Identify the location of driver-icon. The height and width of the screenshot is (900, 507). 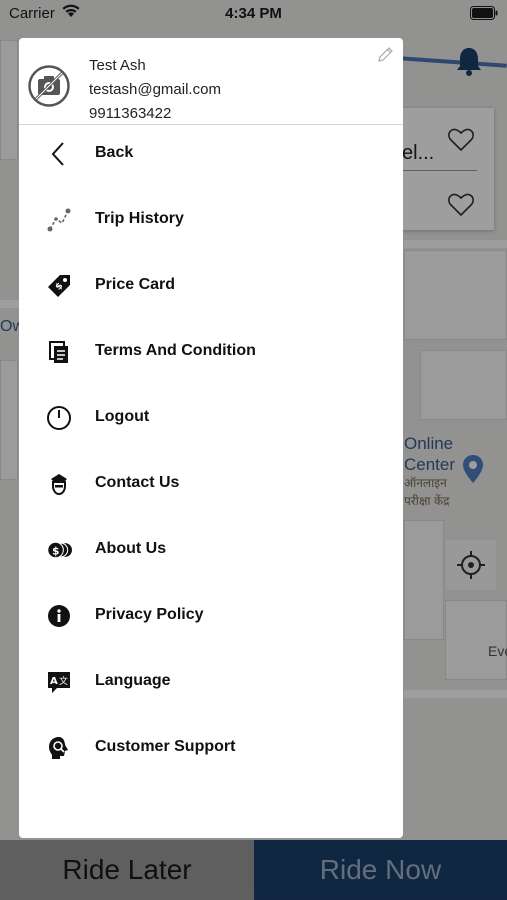
(59, 484).